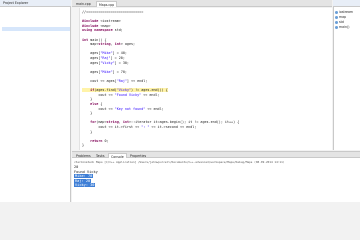  Describe the element at coordinates (99, 140) in the screenshot. I see `code-line: return 0;` at that location.